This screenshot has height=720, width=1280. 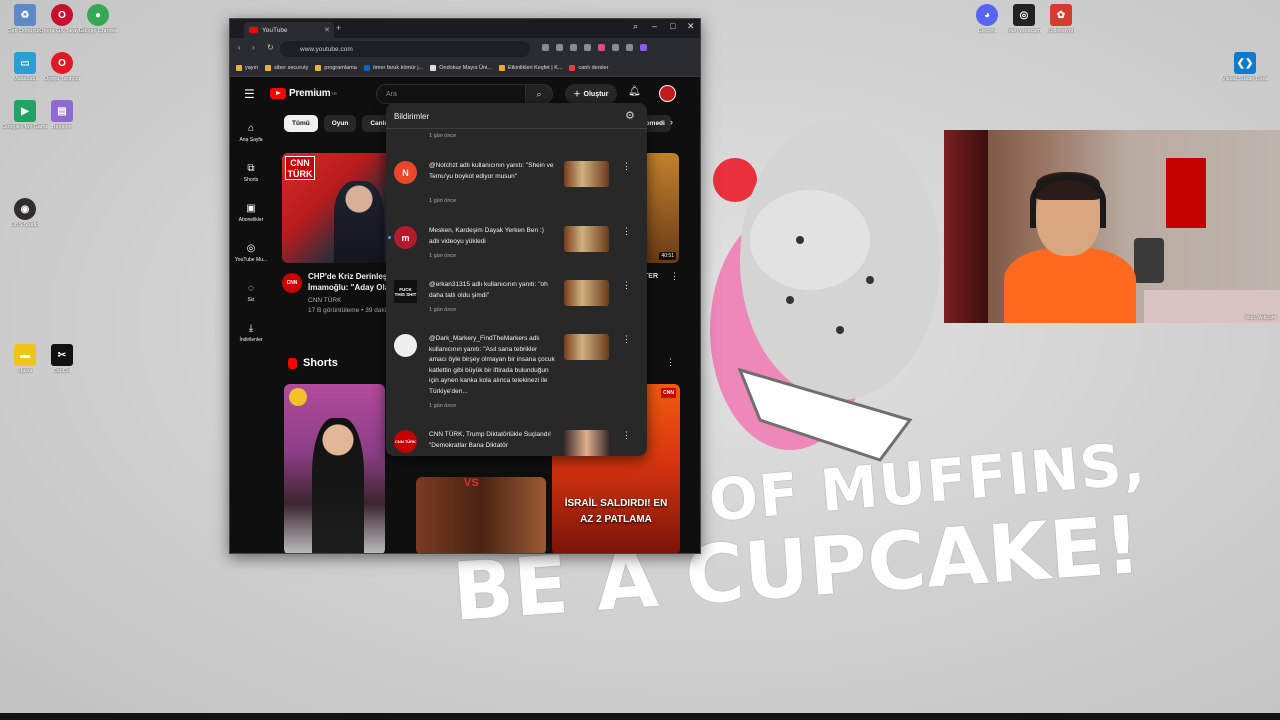 What do you see at coordinates (253, 47) in the screenshot?
I see `forward-icon: ›` at bounding box center [253, 47].